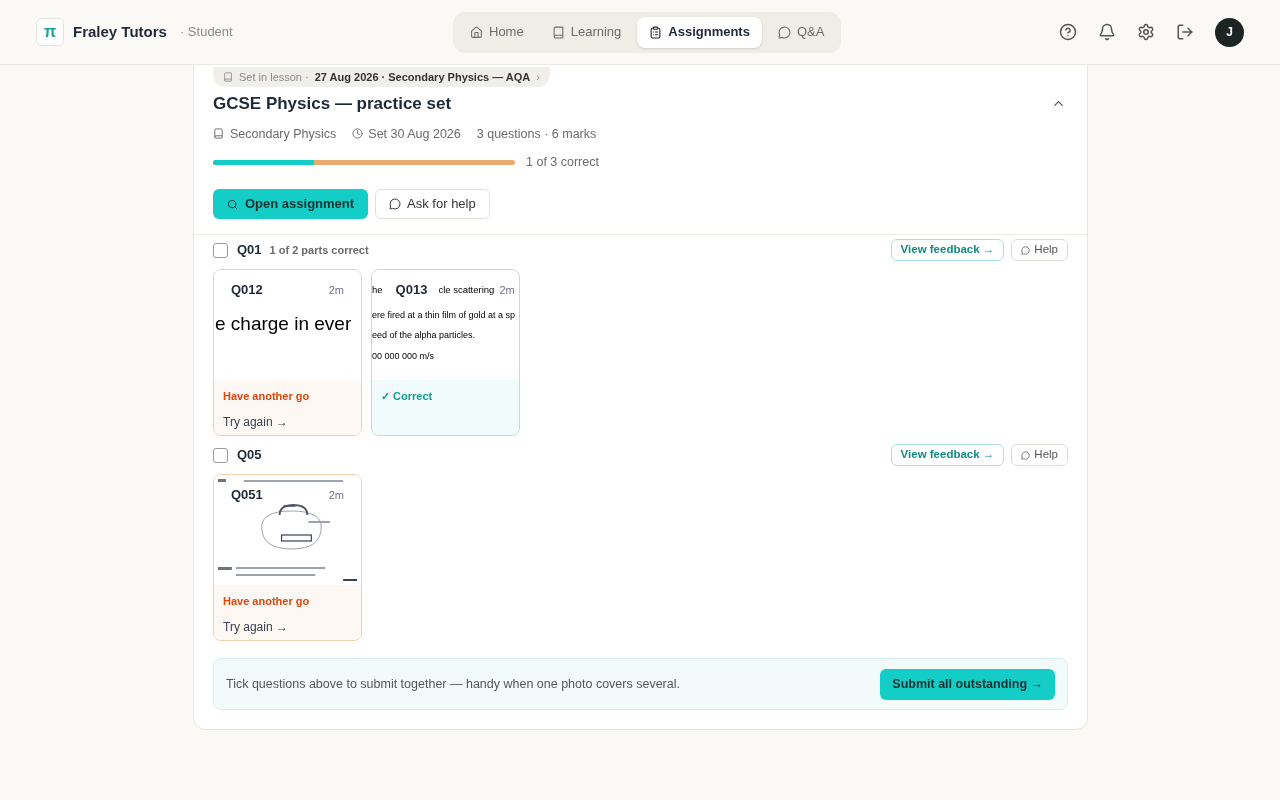 Image resolution: width=1280 pixels, height=800 pixels. I want to click on breadcrumb-arrow: ›, so click(538, 77).